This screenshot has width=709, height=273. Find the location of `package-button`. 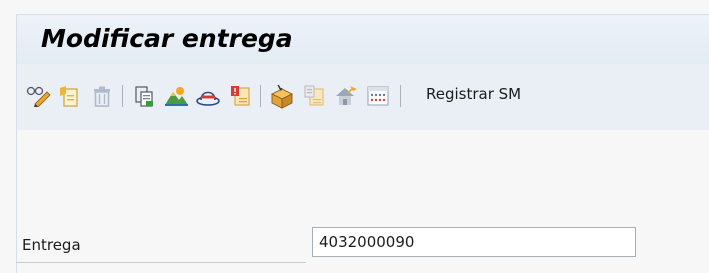

package-button is located at coordinates (282, 96).